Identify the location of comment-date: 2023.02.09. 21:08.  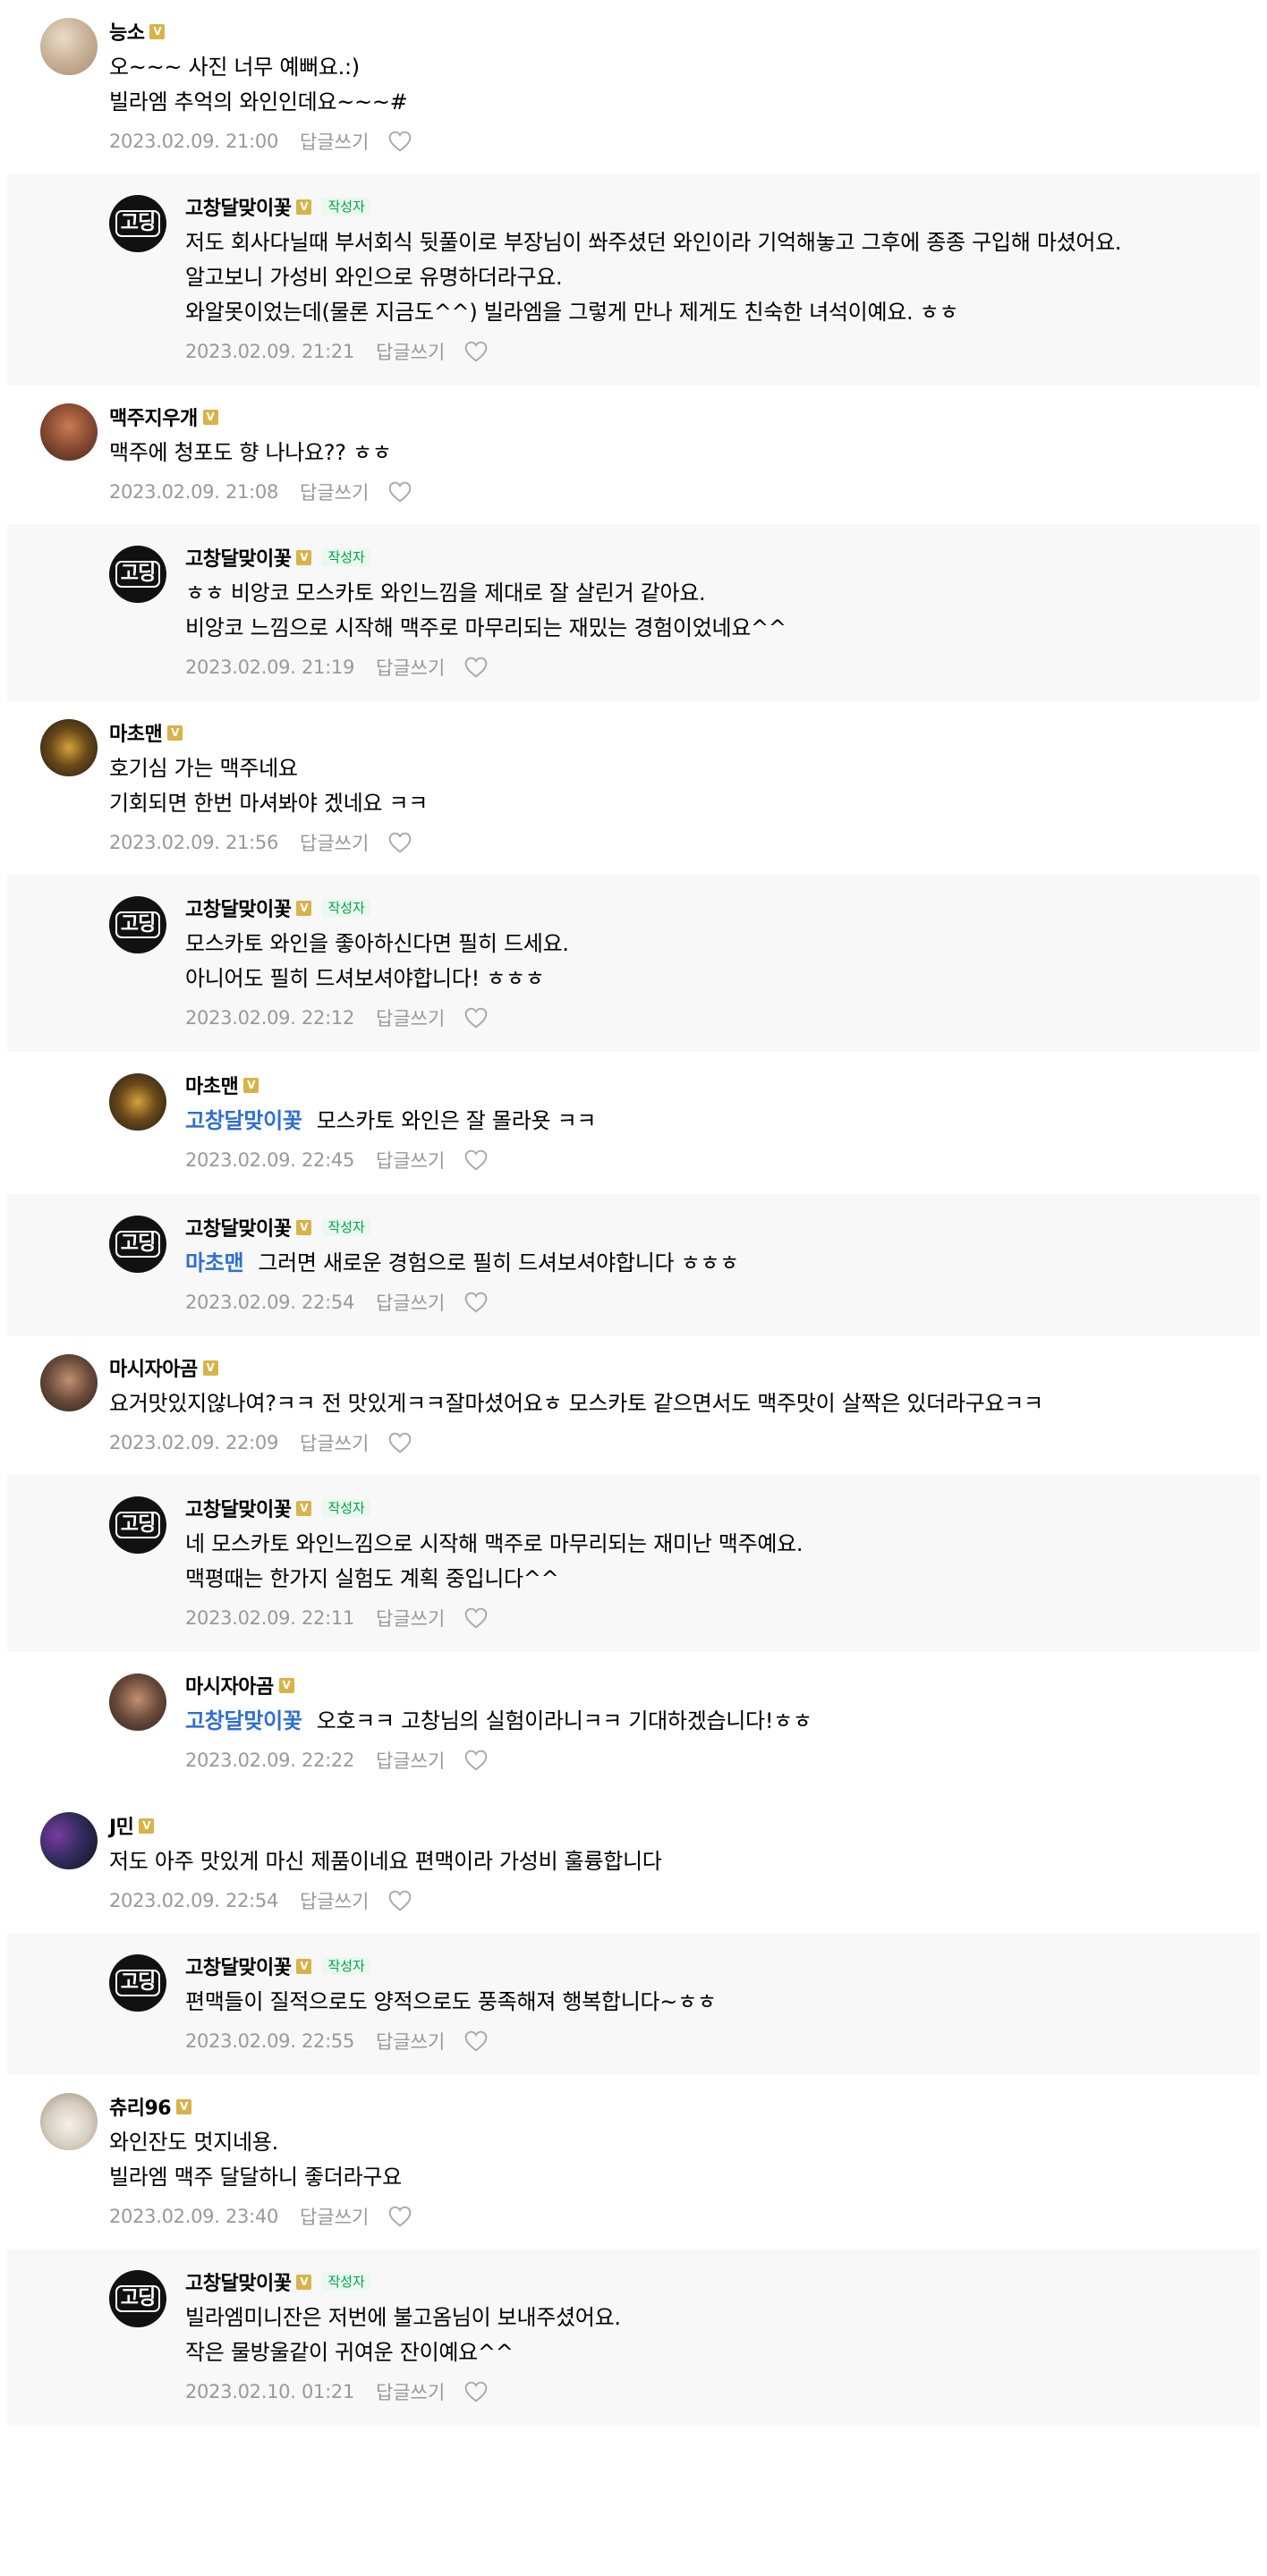
(194, 492).